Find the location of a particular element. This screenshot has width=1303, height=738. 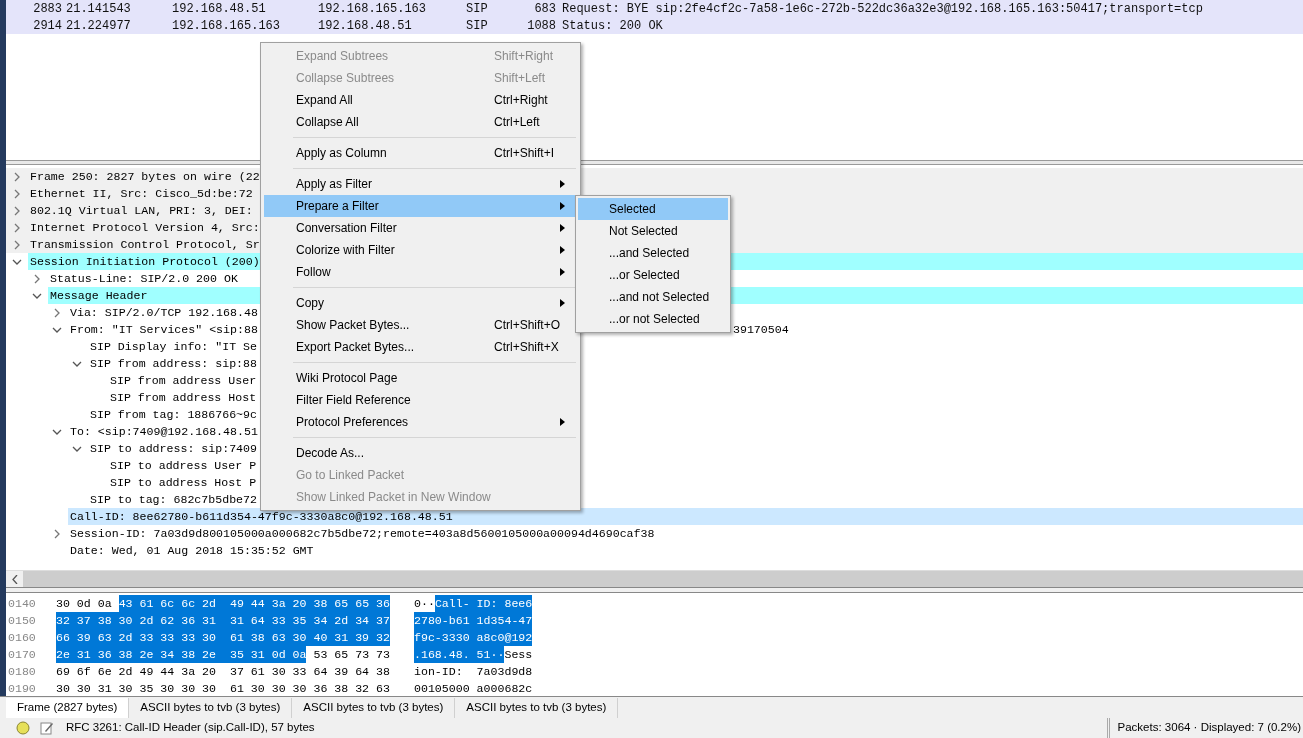

ascii-bytes: 00105000 a000682c is located at coordinates (473, 688).